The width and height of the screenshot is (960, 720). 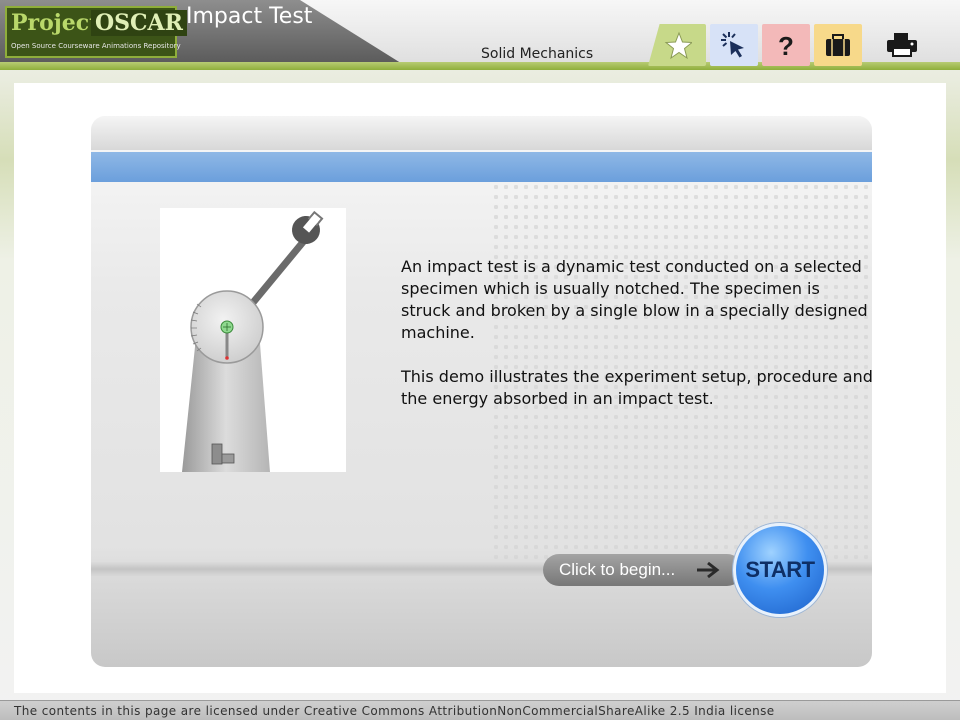 I want to click on interact-button, so click(x=734, y=45).